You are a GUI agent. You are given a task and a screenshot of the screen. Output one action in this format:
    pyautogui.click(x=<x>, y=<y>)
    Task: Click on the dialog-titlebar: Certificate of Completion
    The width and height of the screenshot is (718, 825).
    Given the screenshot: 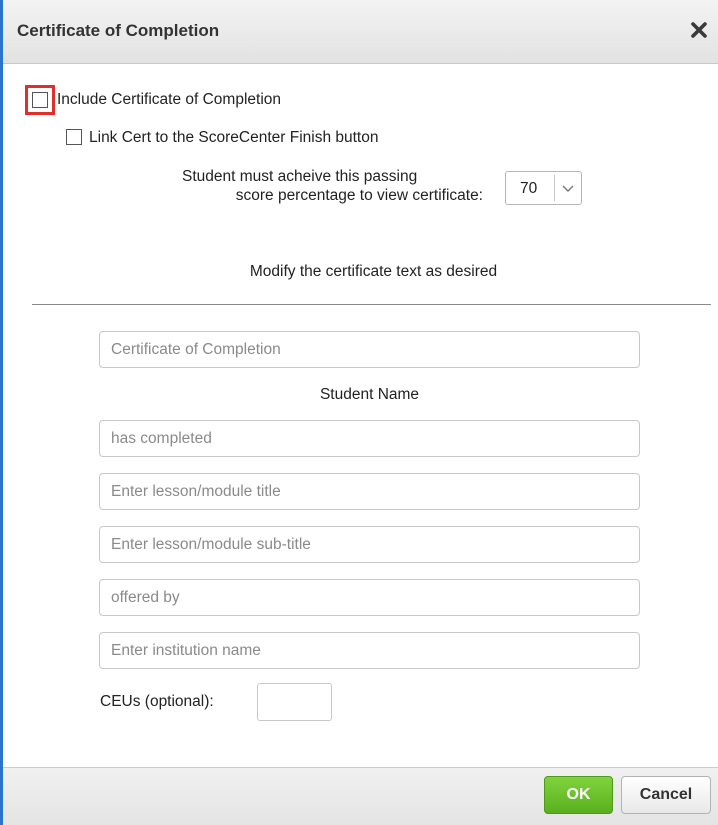 What is the action you would take?
    pyautogui.click(x=360, y=32)
    